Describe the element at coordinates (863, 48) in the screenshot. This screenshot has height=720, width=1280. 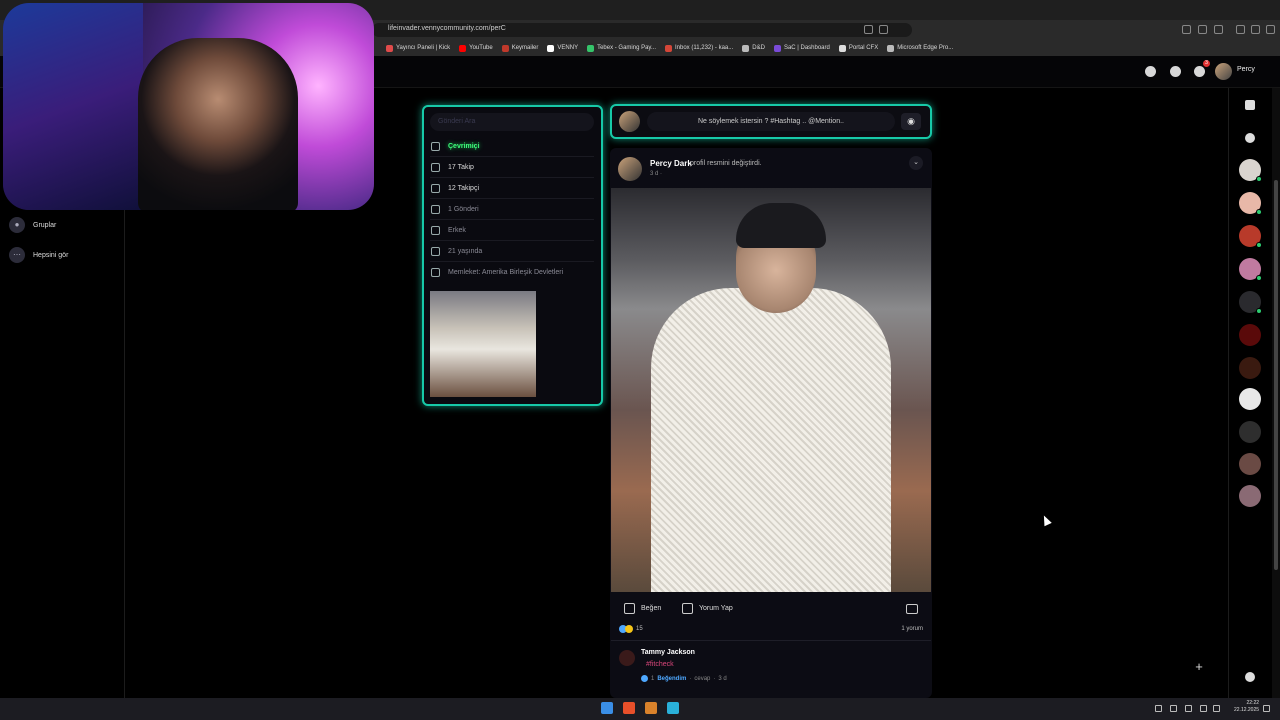
I see `bookmark-label: Portal CFX` at that location.